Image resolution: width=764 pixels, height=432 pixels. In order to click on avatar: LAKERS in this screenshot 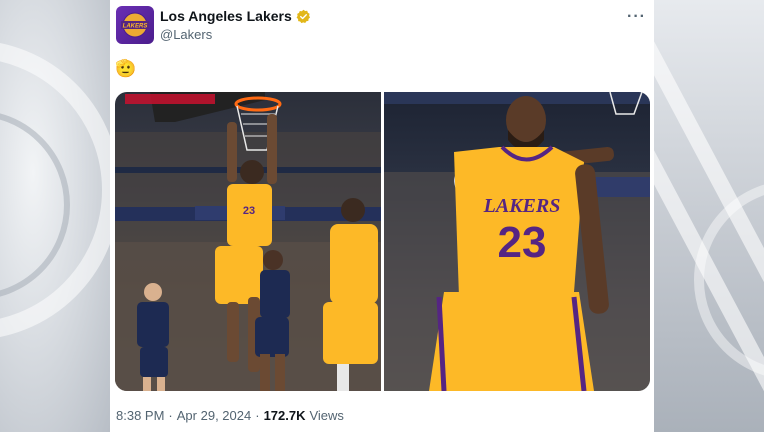, I will do `click(135, 25)`.